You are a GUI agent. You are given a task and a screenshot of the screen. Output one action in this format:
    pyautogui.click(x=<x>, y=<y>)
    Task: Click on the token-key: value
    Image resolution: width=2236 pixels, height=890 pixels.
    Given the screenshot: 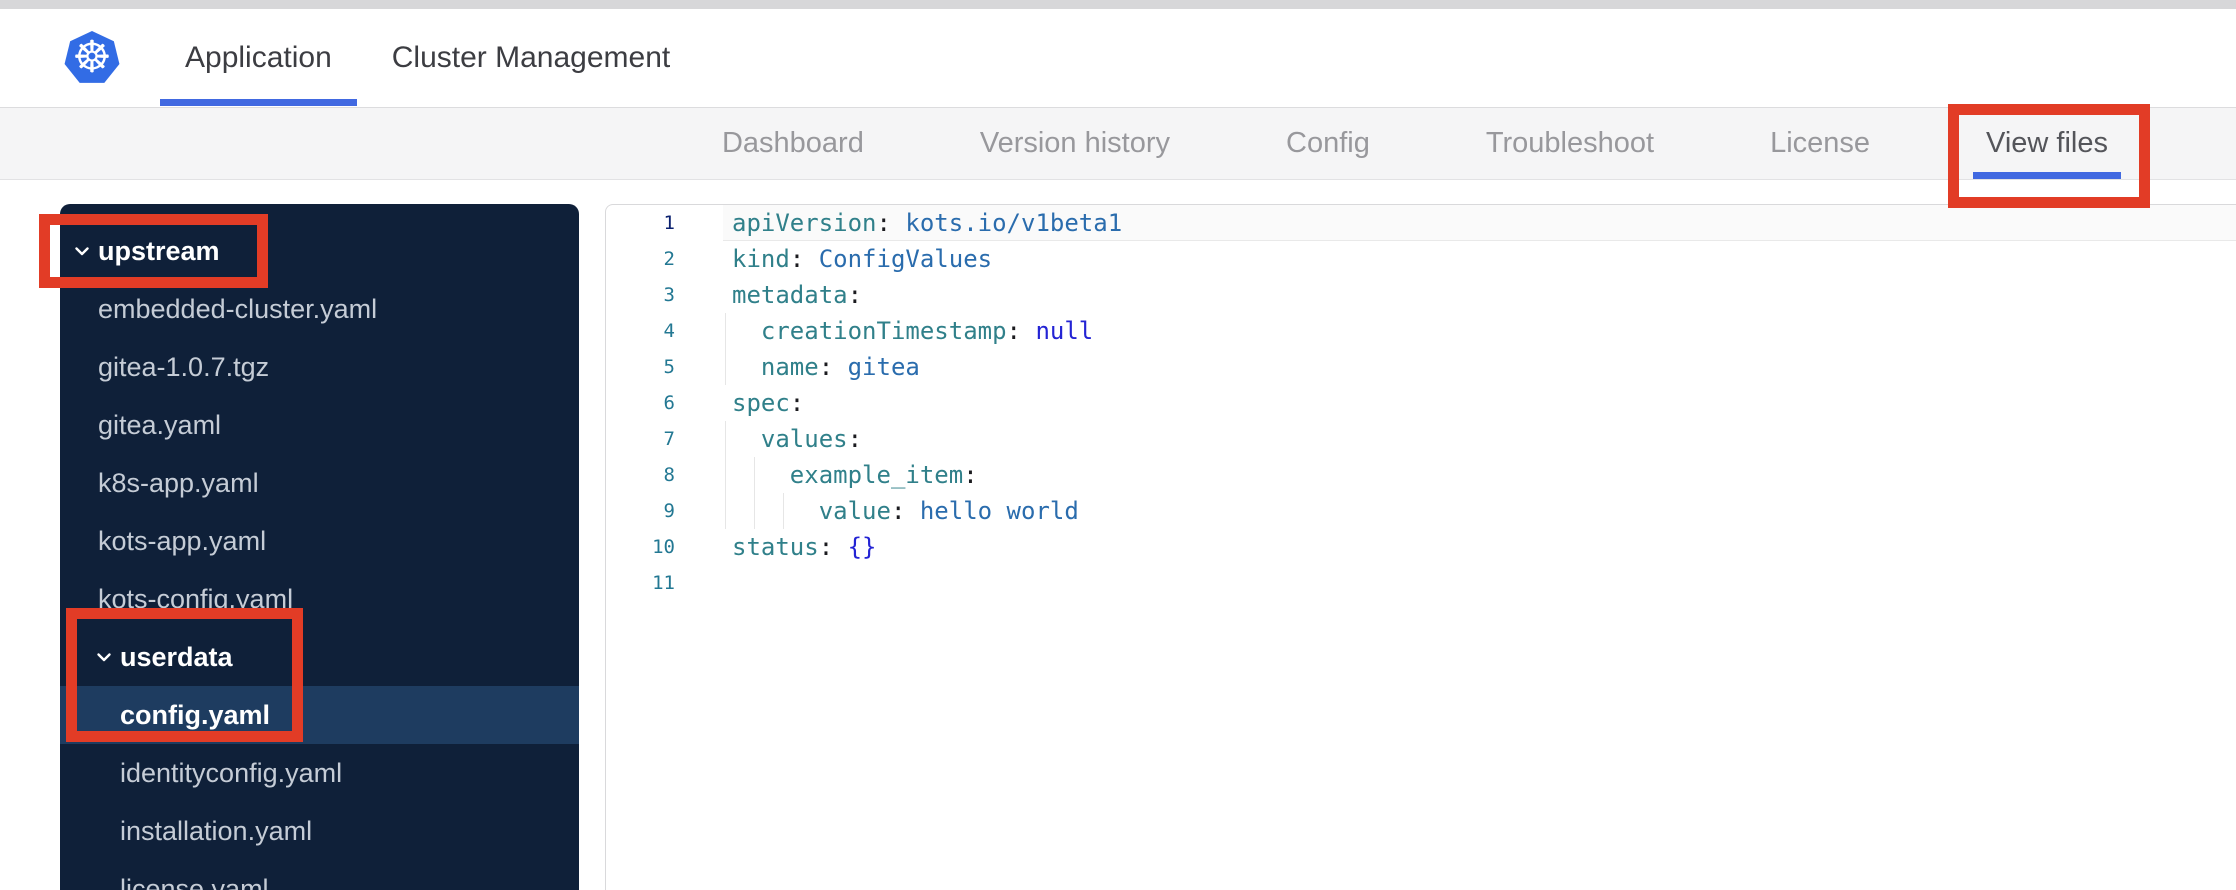 What is the action you would take?
    pyautogui.click(x=854, y=511)
    